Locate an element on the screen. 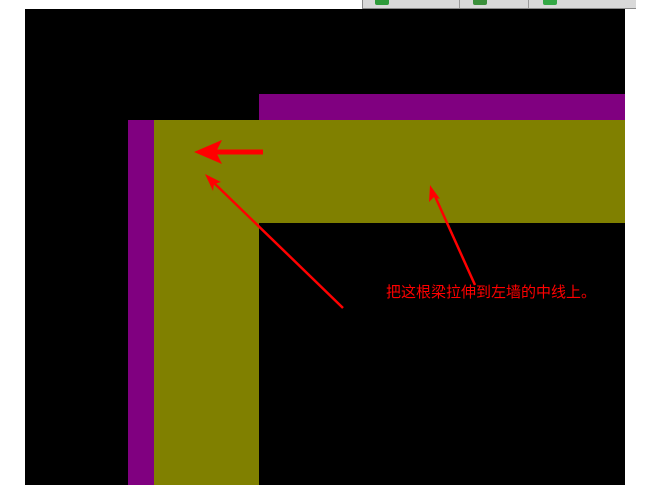 This screenshot has height=503, width=668. top-wall is located at coordinates (442, 107).